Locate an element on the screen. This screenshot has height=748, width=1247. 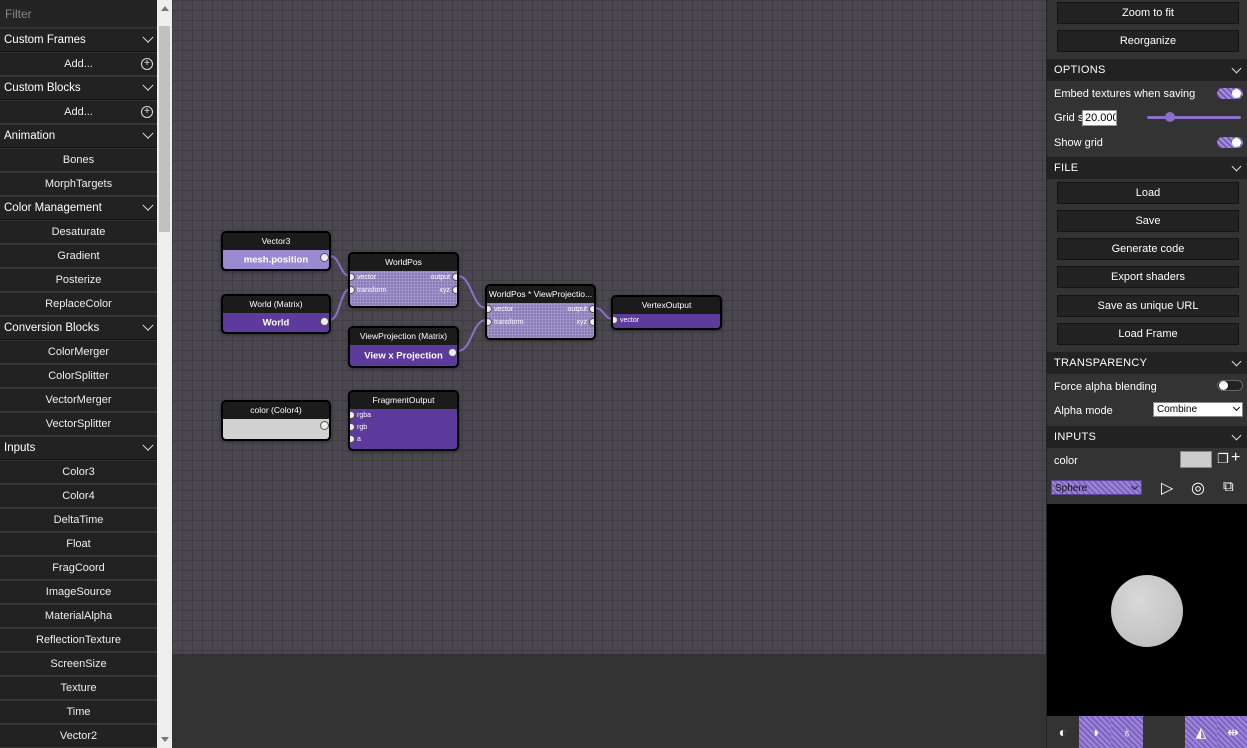
palette-icon: ◎ is located at coordinates (1198, 488).